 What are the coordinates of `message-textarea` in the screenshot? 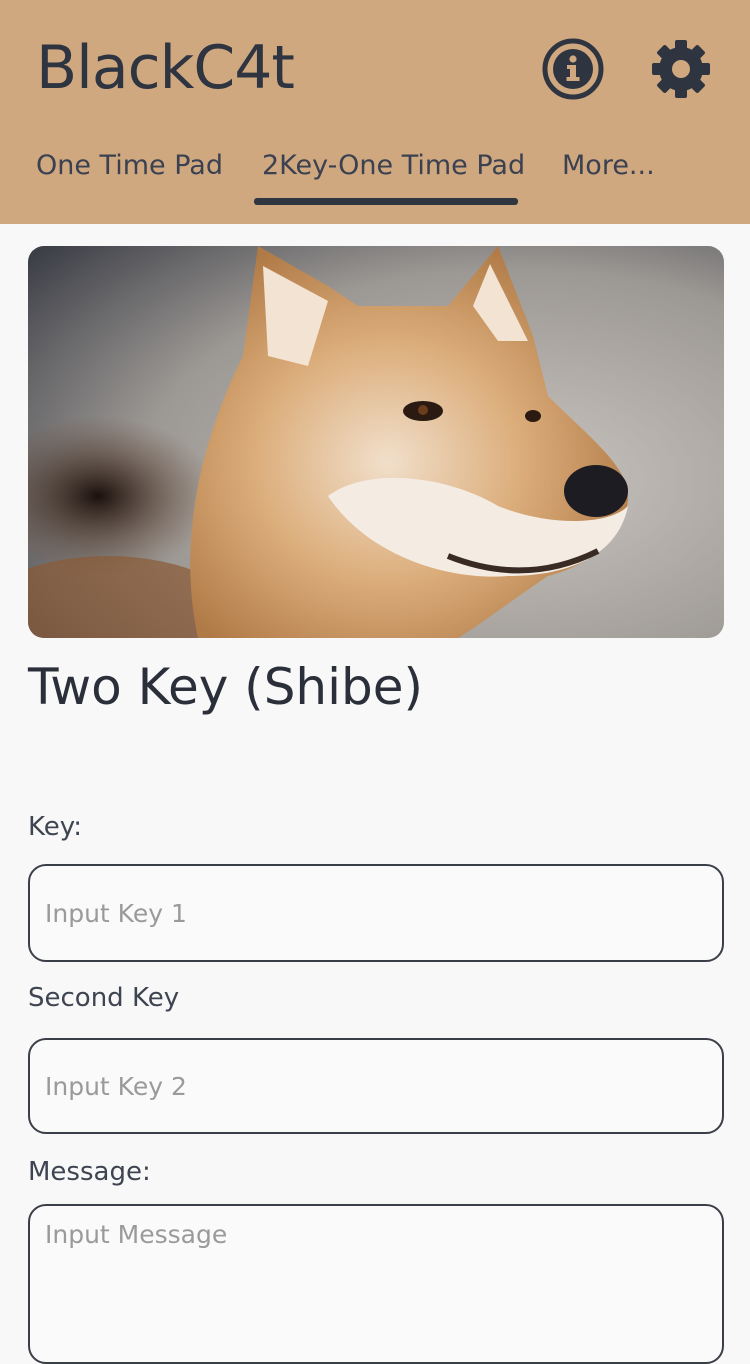 It's located at (376, 1284).